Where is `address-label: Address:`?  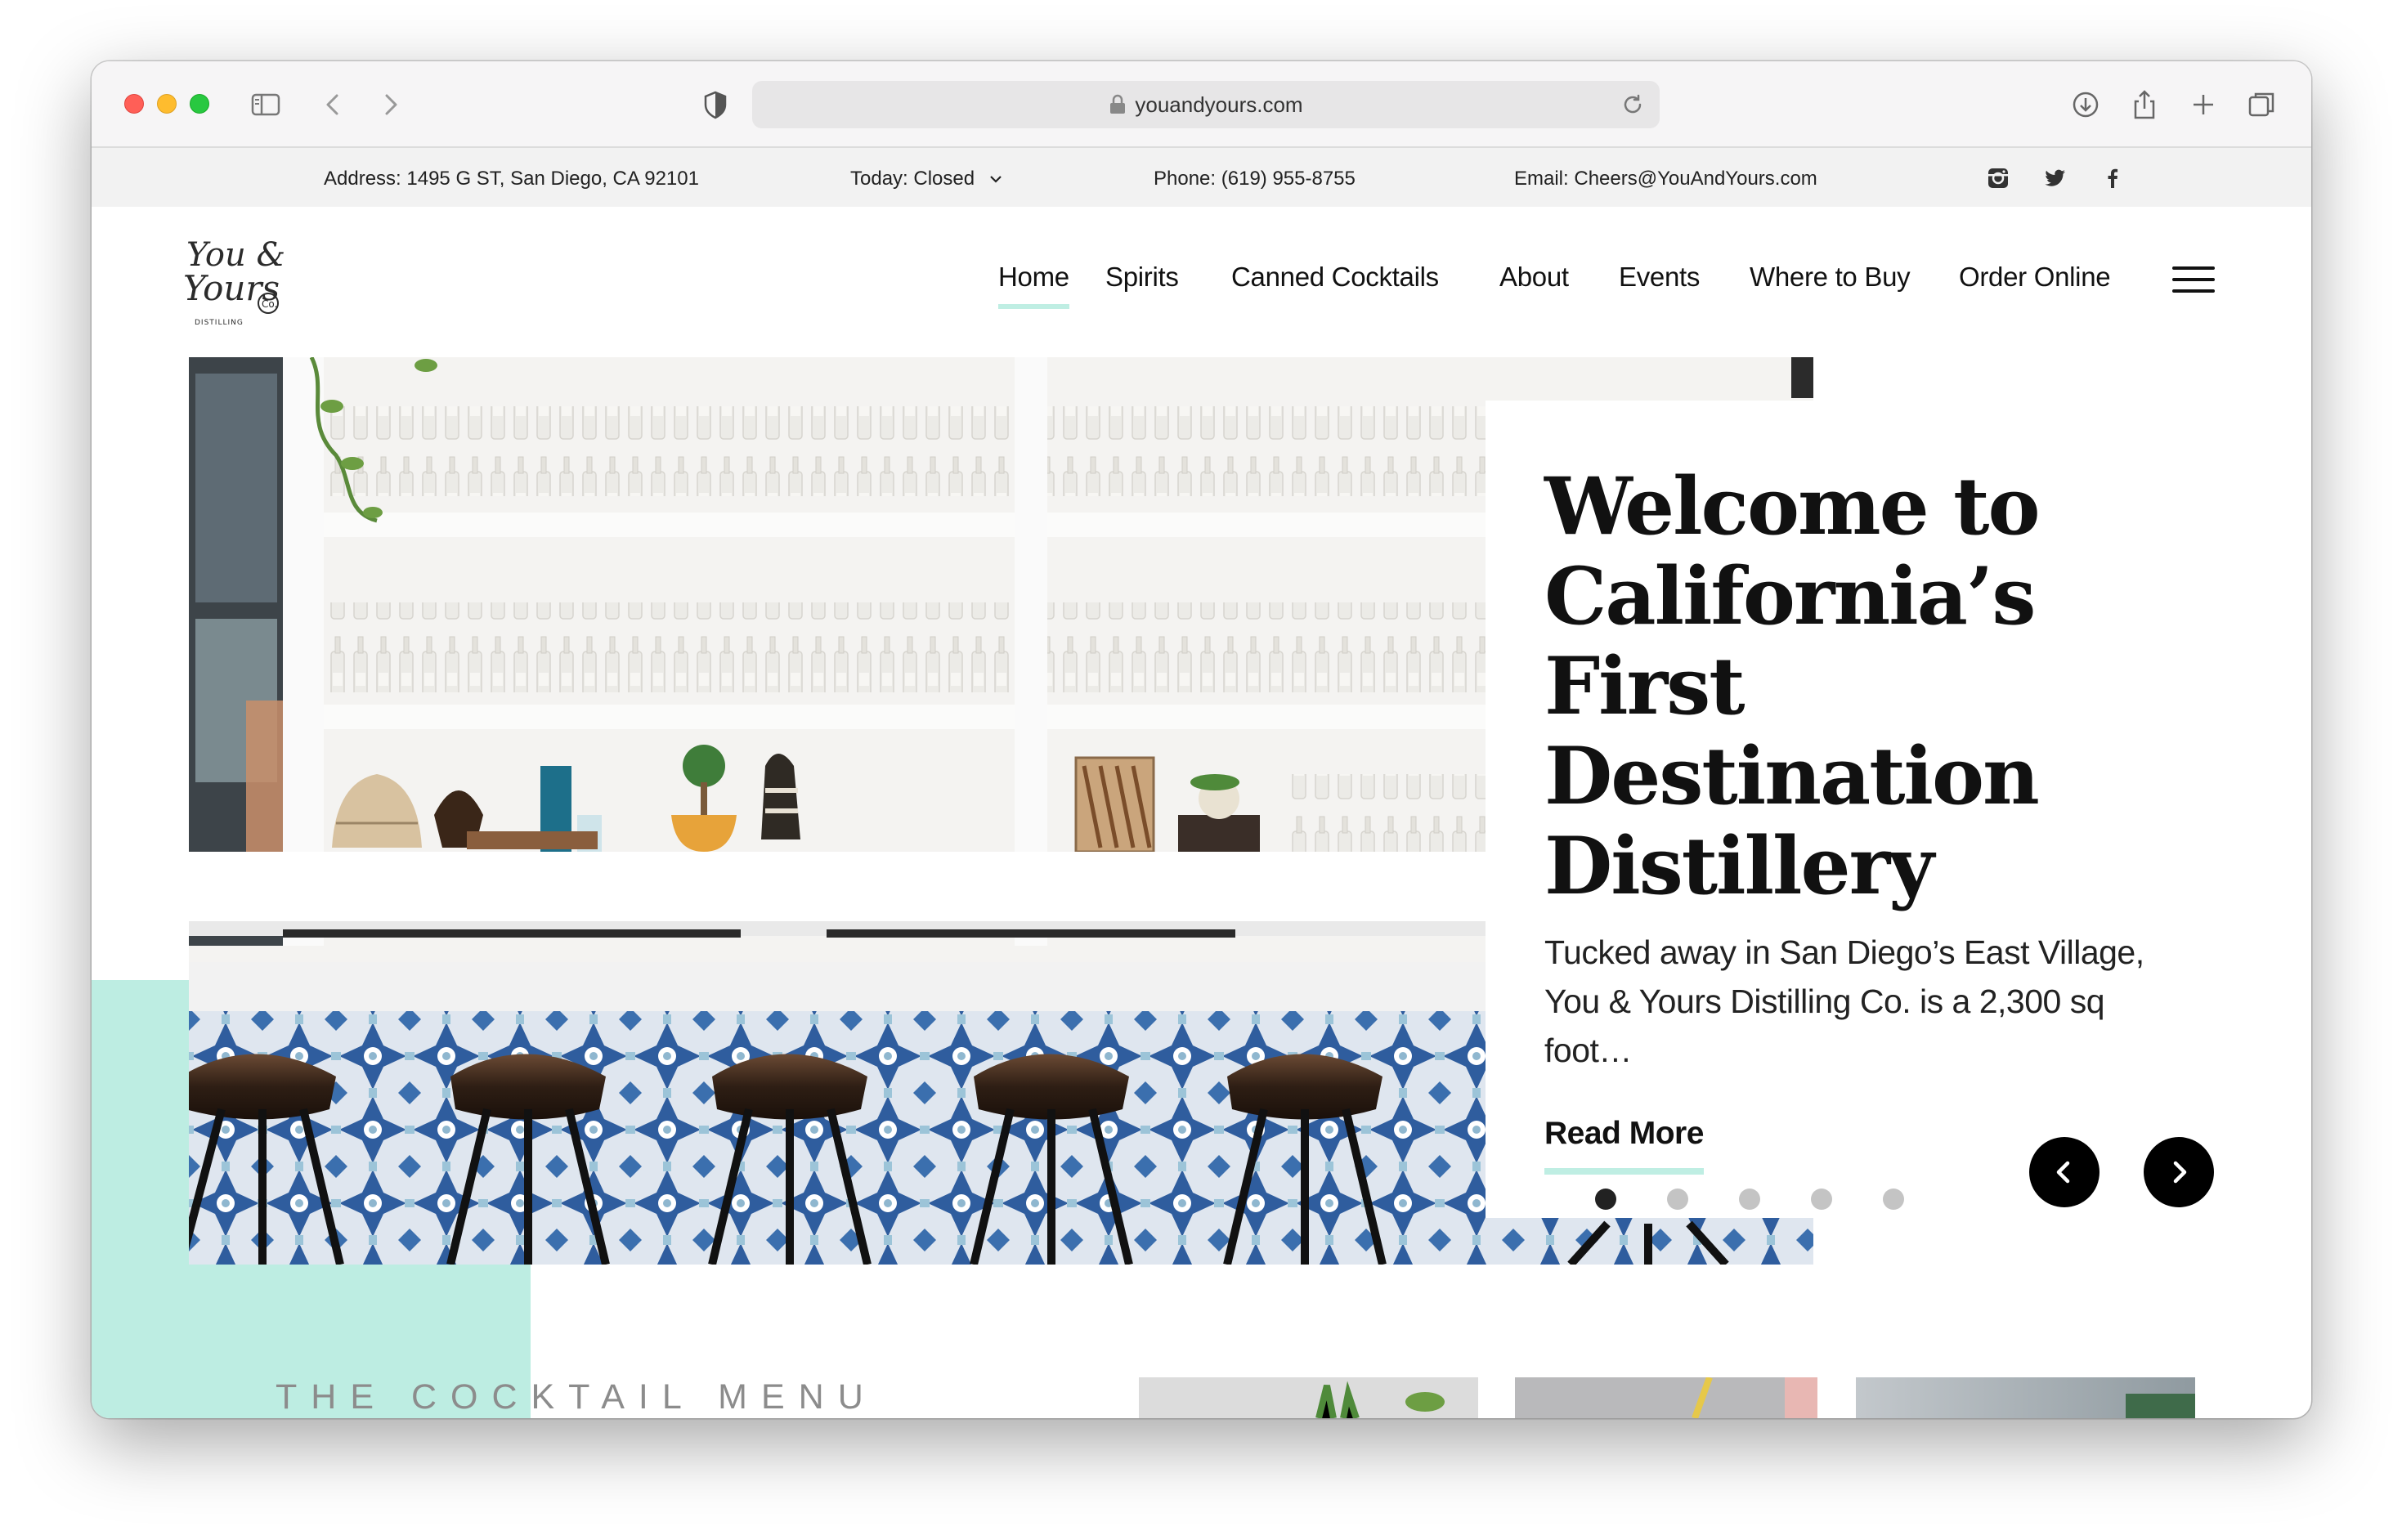 address-label: Address: is located at coordinates (363, 179).